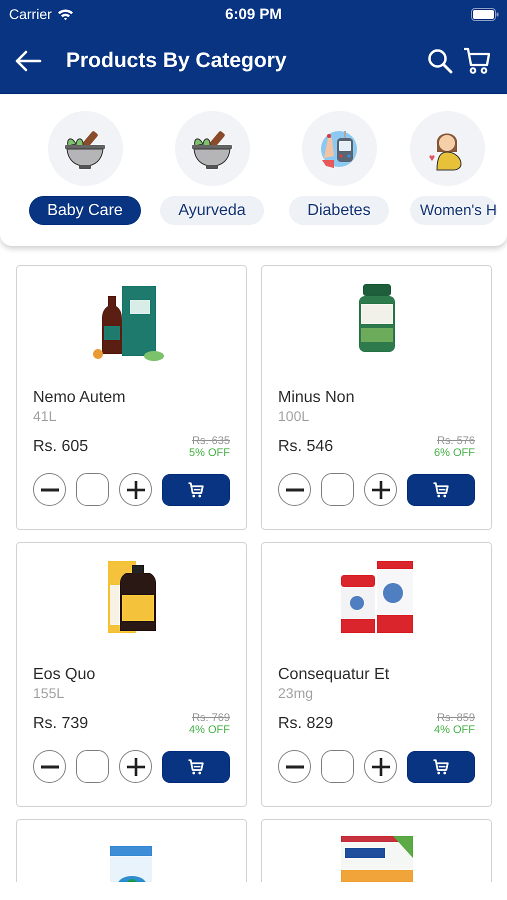 The image size is (507, 900). Describe the element at coordinates (253, 14) in the screenshot. I see `status-time: 6:09 PM` at that location.